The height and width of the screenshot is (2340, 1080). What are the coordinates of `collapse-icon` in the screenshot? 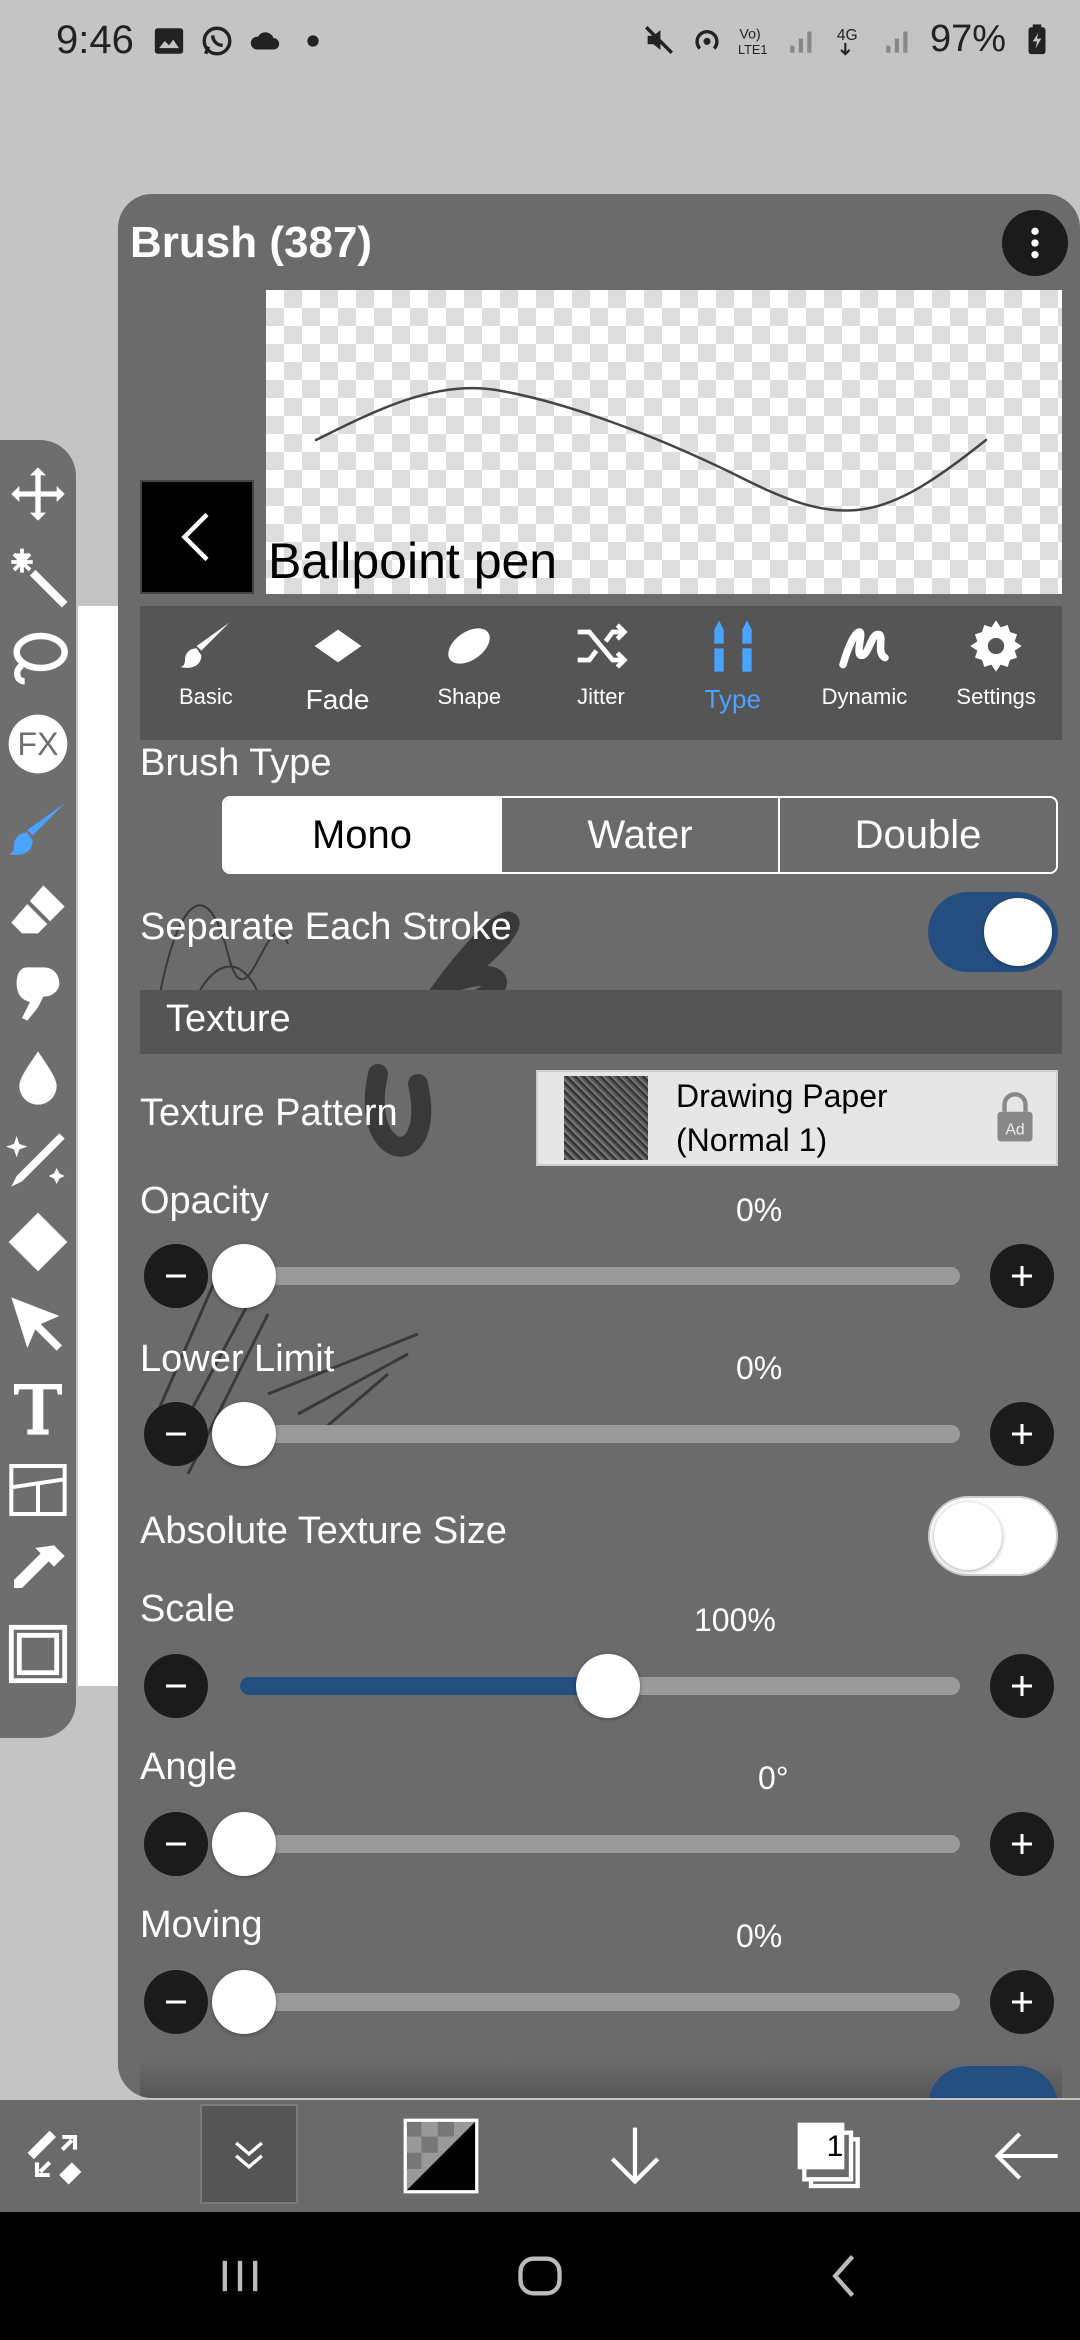 It's located at (249, 2155).